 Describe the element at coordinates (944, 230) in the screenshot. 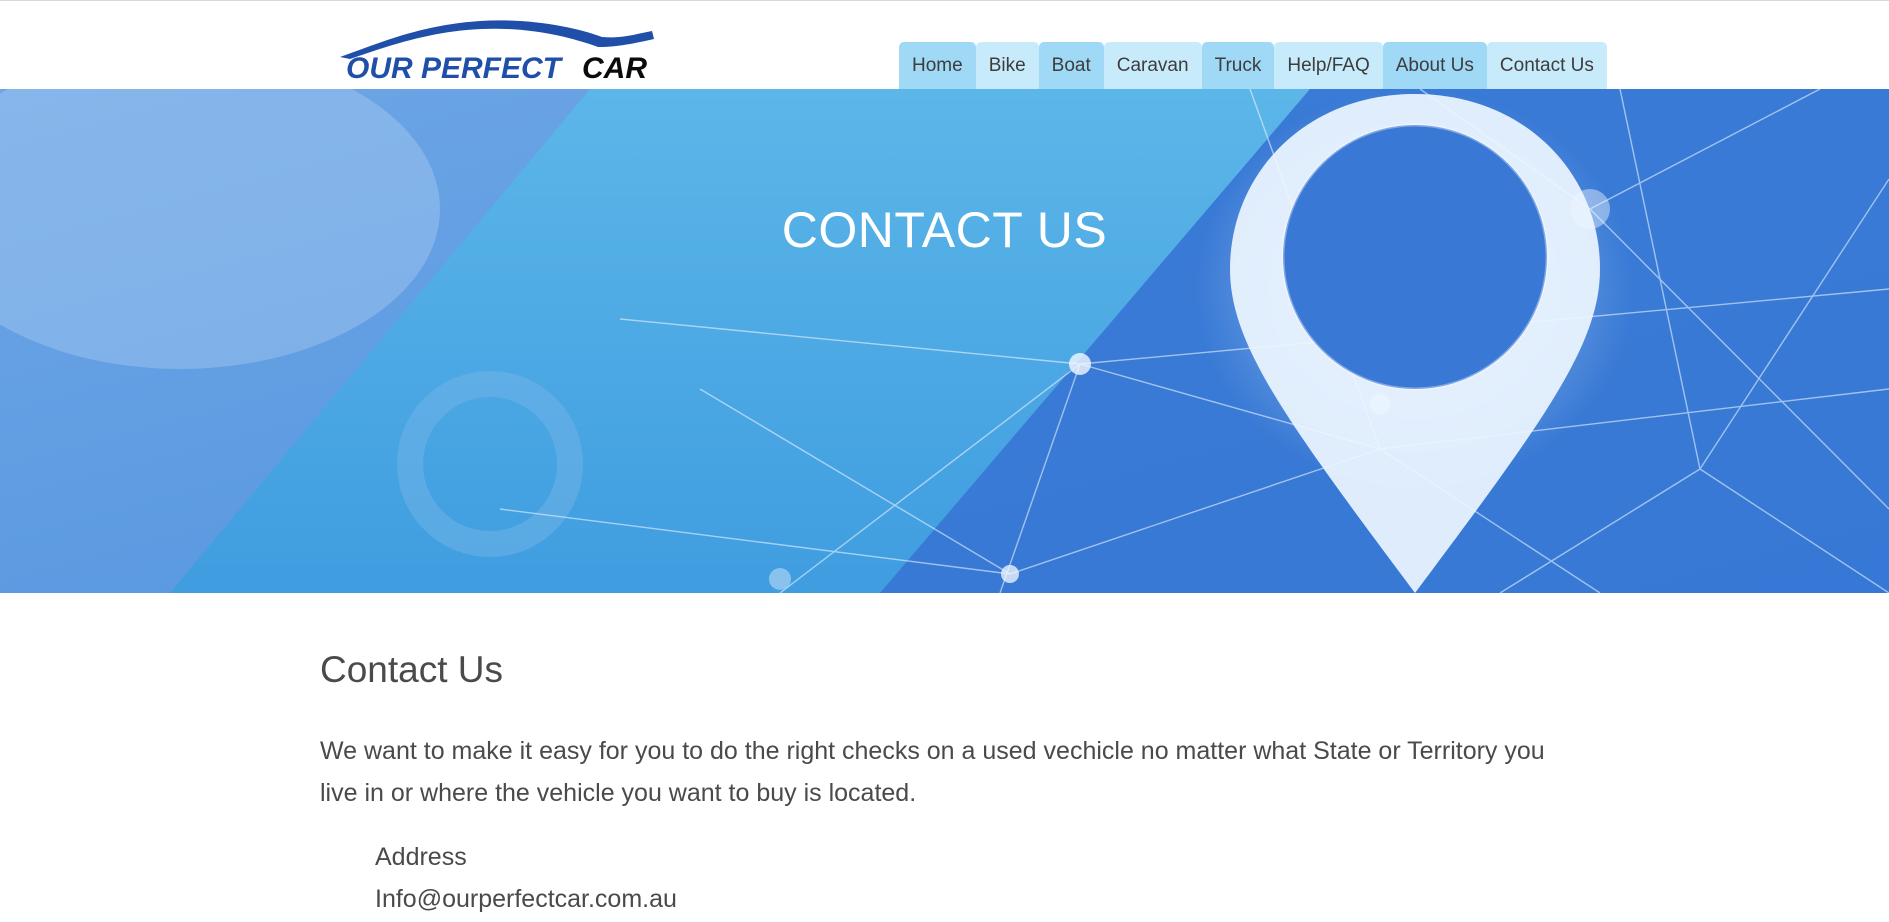

I see `hero-title: CONTACT US` at that location.